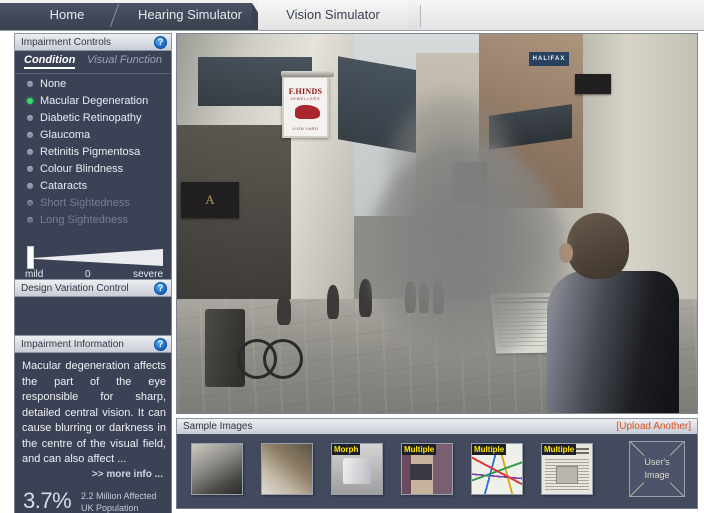  I want to click on condition-label: Short Sightedness, so click(85, 202).